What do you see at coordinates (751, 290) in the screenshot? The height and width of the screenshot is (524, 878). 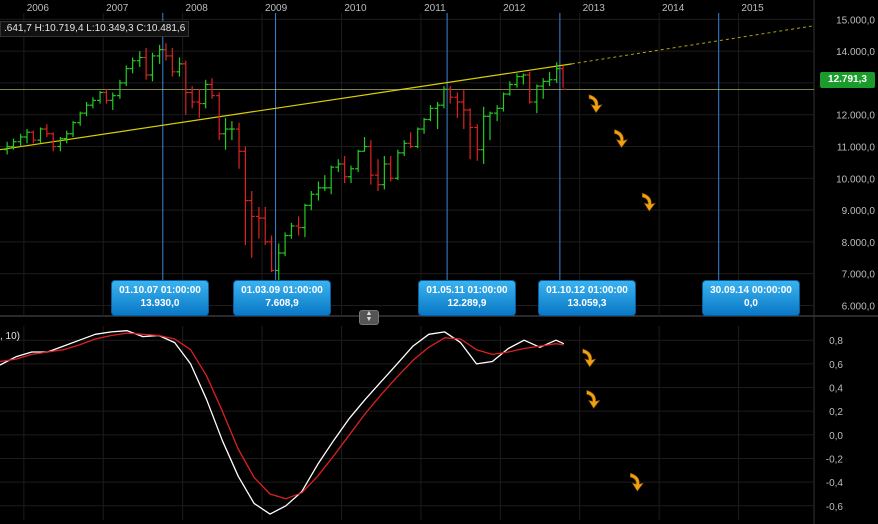 I see `callout-date: 30.09.14 00:00:00` at bounding box center [751, 290].